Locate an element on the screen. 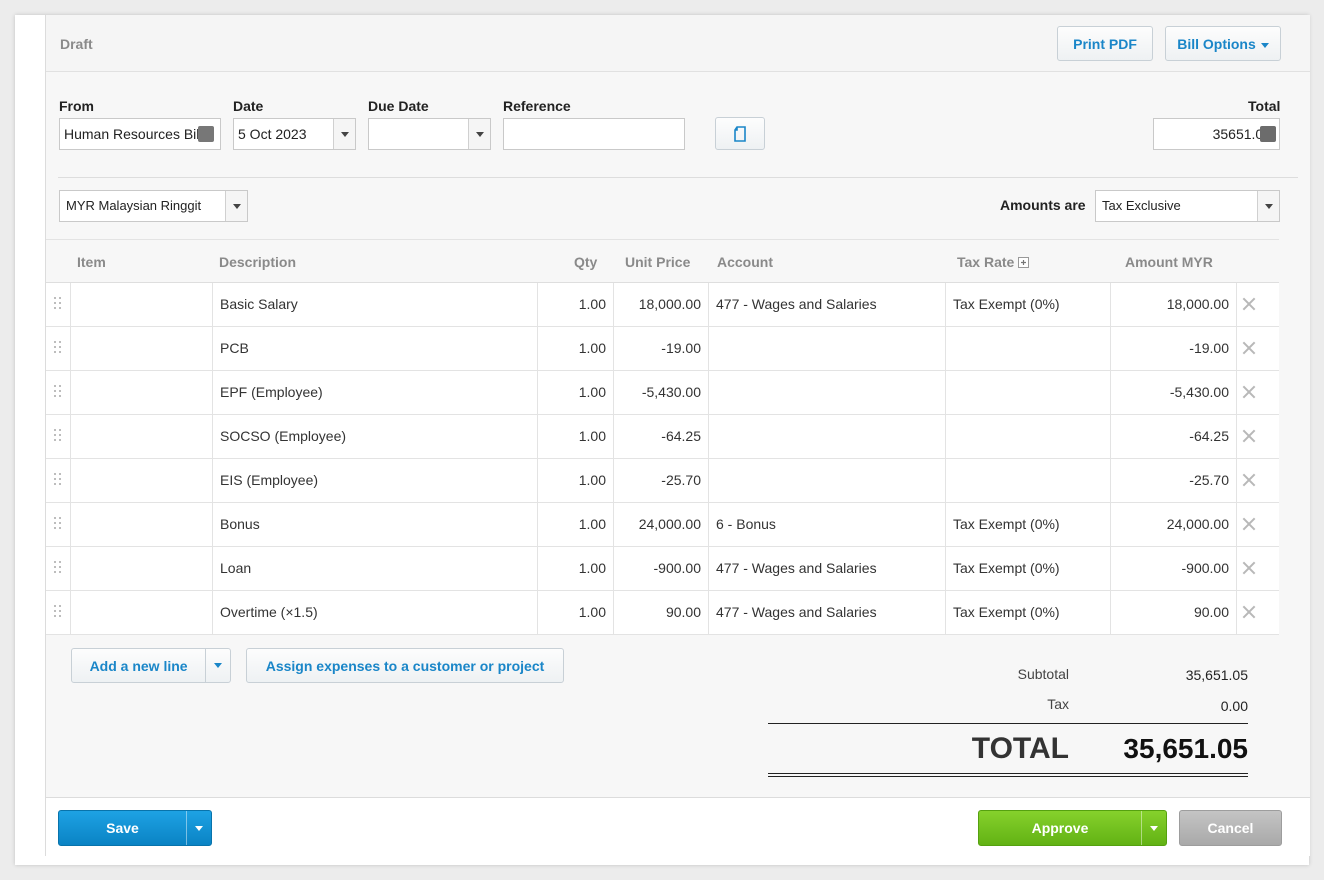 This screenshot has width=1324, height=880. cell-unit-price: 24,000.00 is located at coordinates (660, 525).